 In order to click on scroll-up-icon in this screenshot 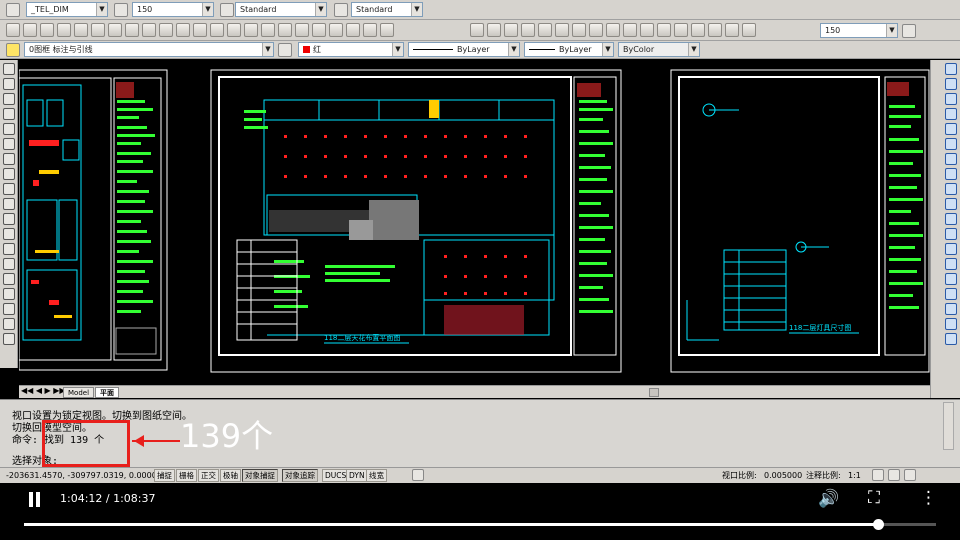, I will do `click(951, 324)`.